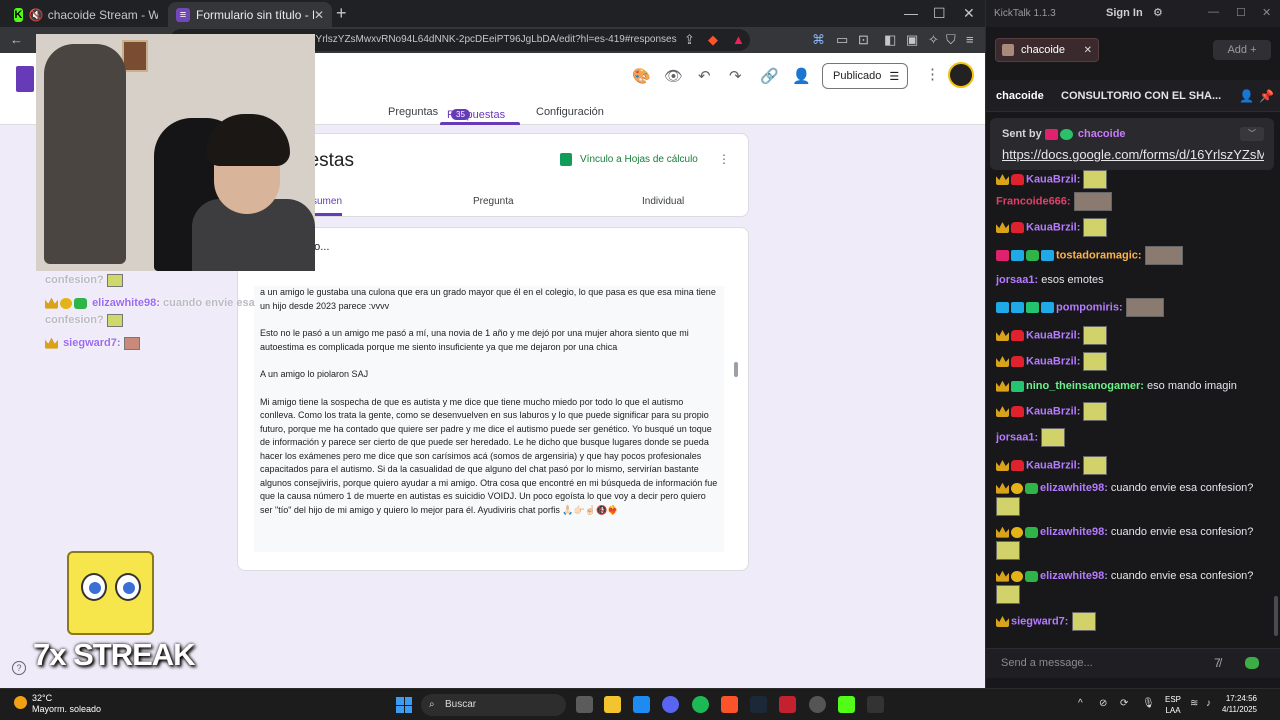 This screenshot has height=720, width=1280. Describe the element at coordinates (1133, 663) in the screenshot. I see `chat-input: Send a message... 7̸` at that location.